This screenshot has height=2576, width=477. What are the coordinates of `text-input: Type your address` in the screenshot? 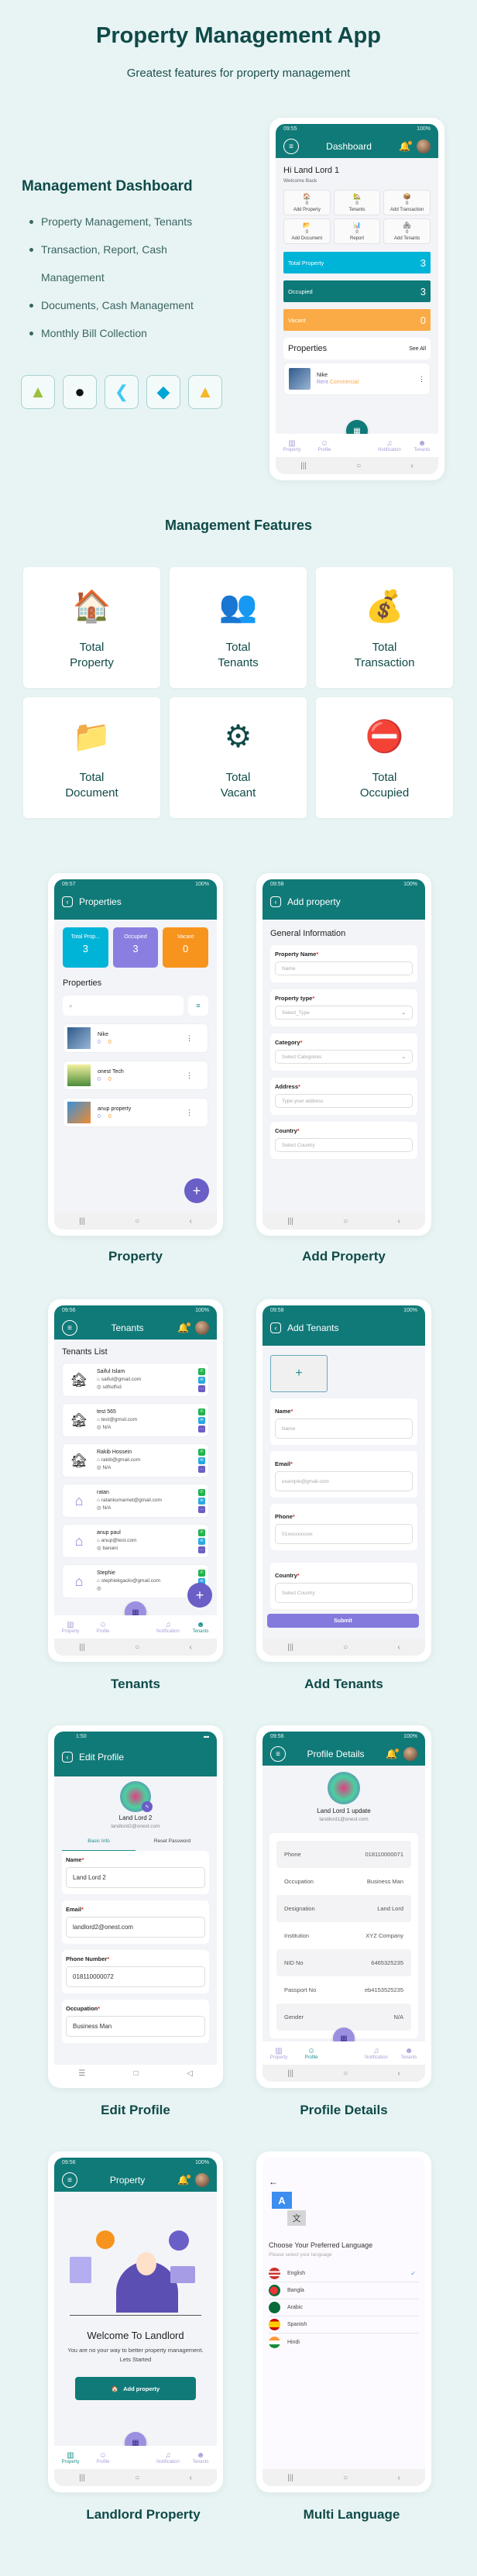 It's located at (344, 1101).